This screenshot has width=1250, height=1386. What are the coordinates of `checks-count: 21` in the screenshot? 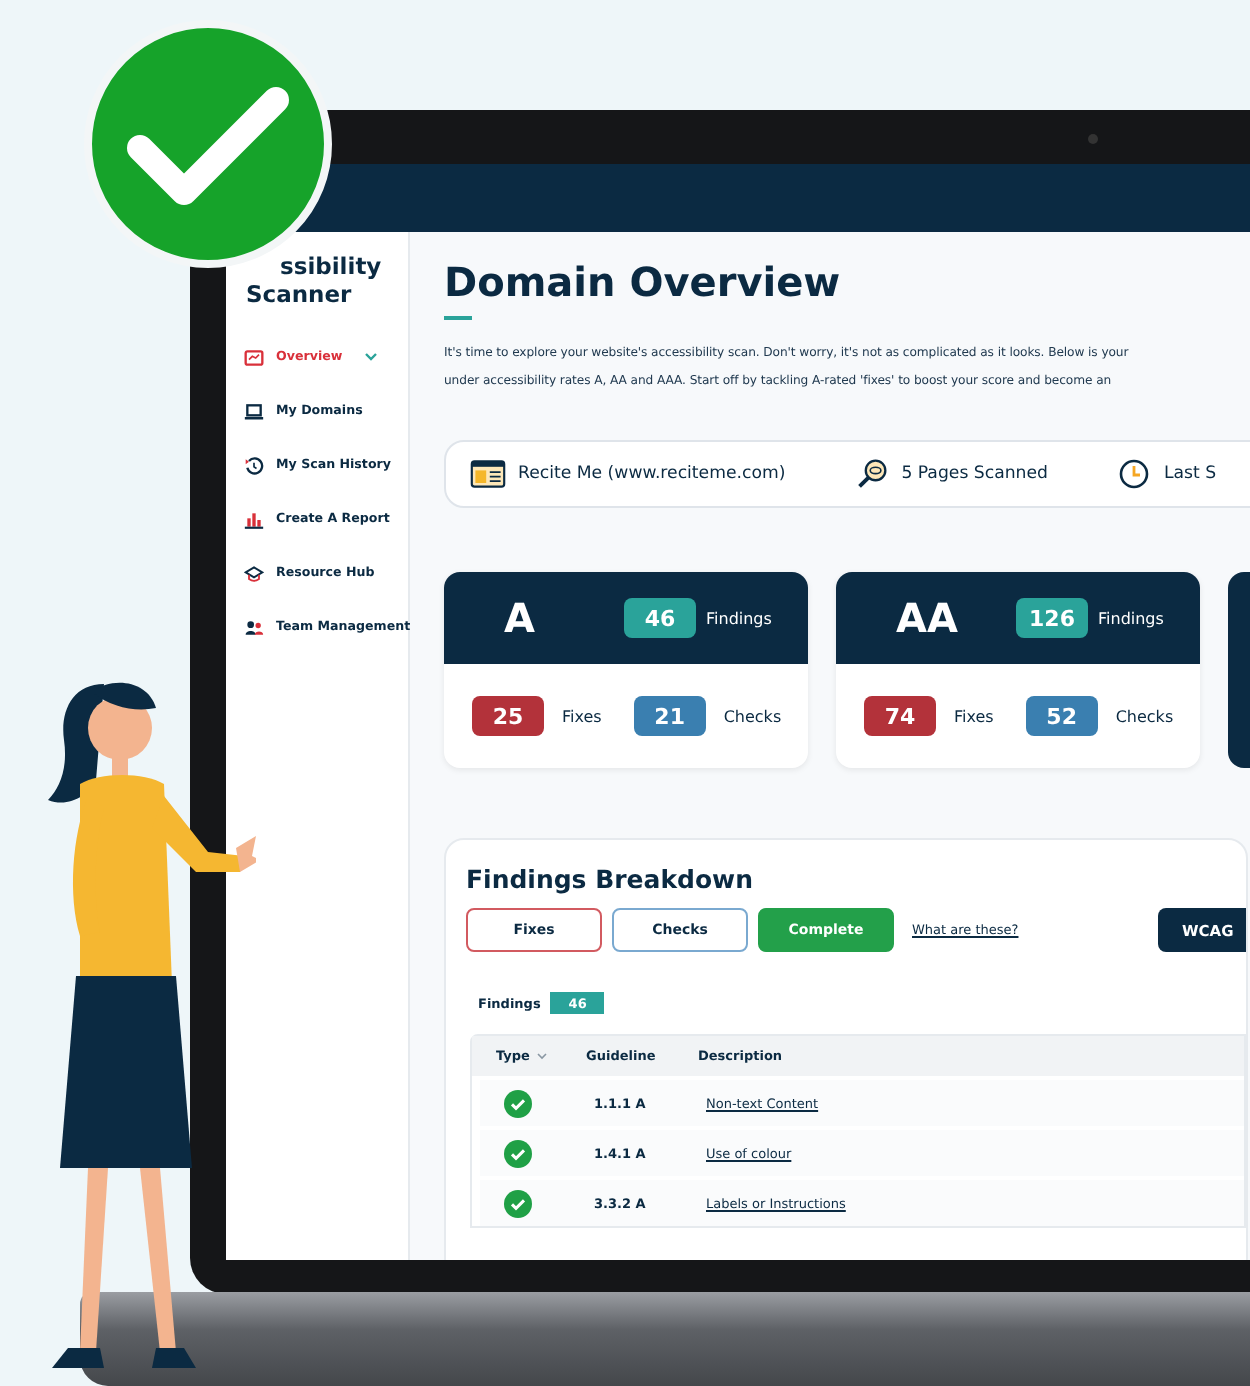 It's located at (669, 716).